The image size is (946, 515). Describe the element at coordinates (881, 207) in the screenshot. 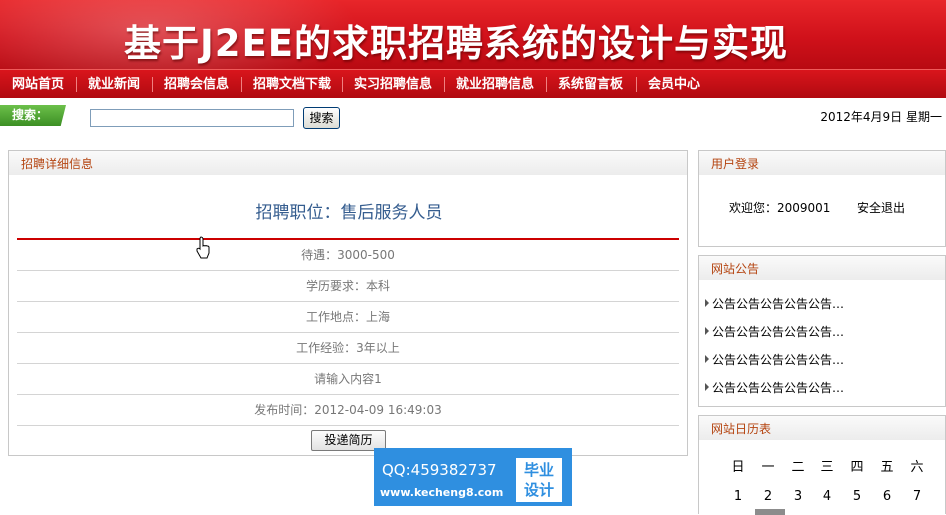

I see `logout-link: 安全退出` at that location.